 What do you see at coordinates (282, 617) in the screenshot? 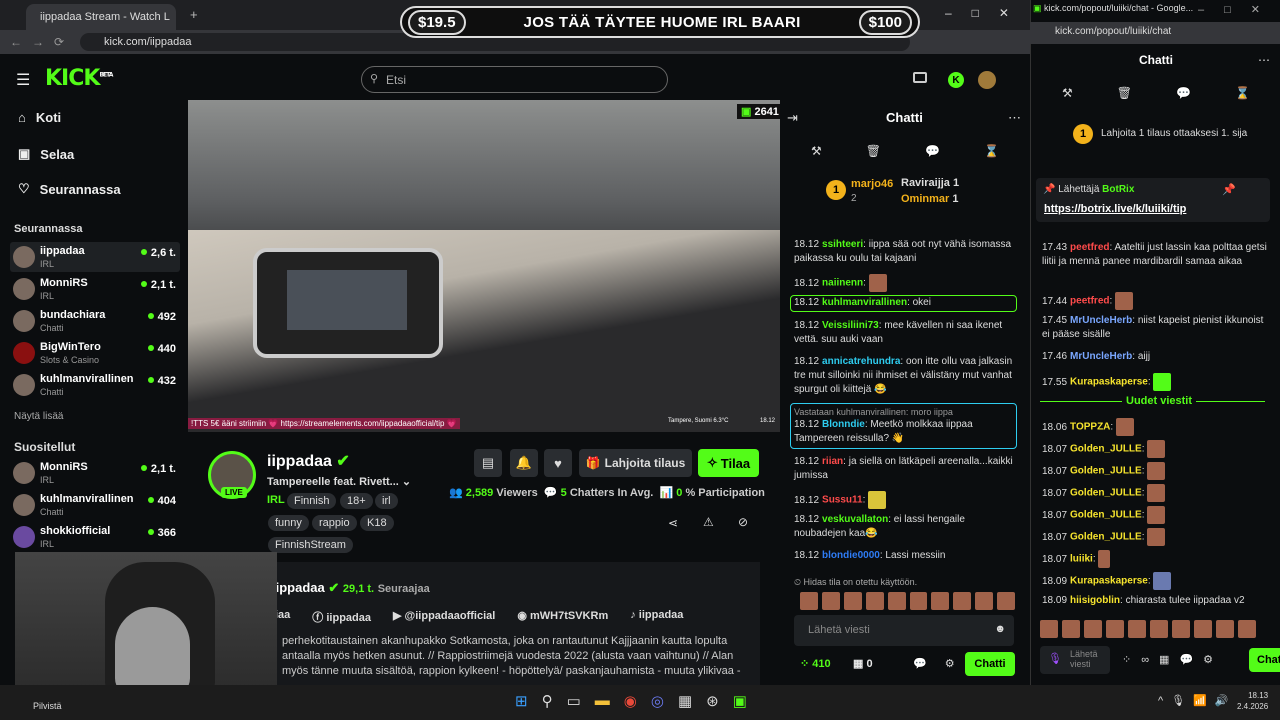
I see `social-link: iaa` at bounding box center [282, 617].